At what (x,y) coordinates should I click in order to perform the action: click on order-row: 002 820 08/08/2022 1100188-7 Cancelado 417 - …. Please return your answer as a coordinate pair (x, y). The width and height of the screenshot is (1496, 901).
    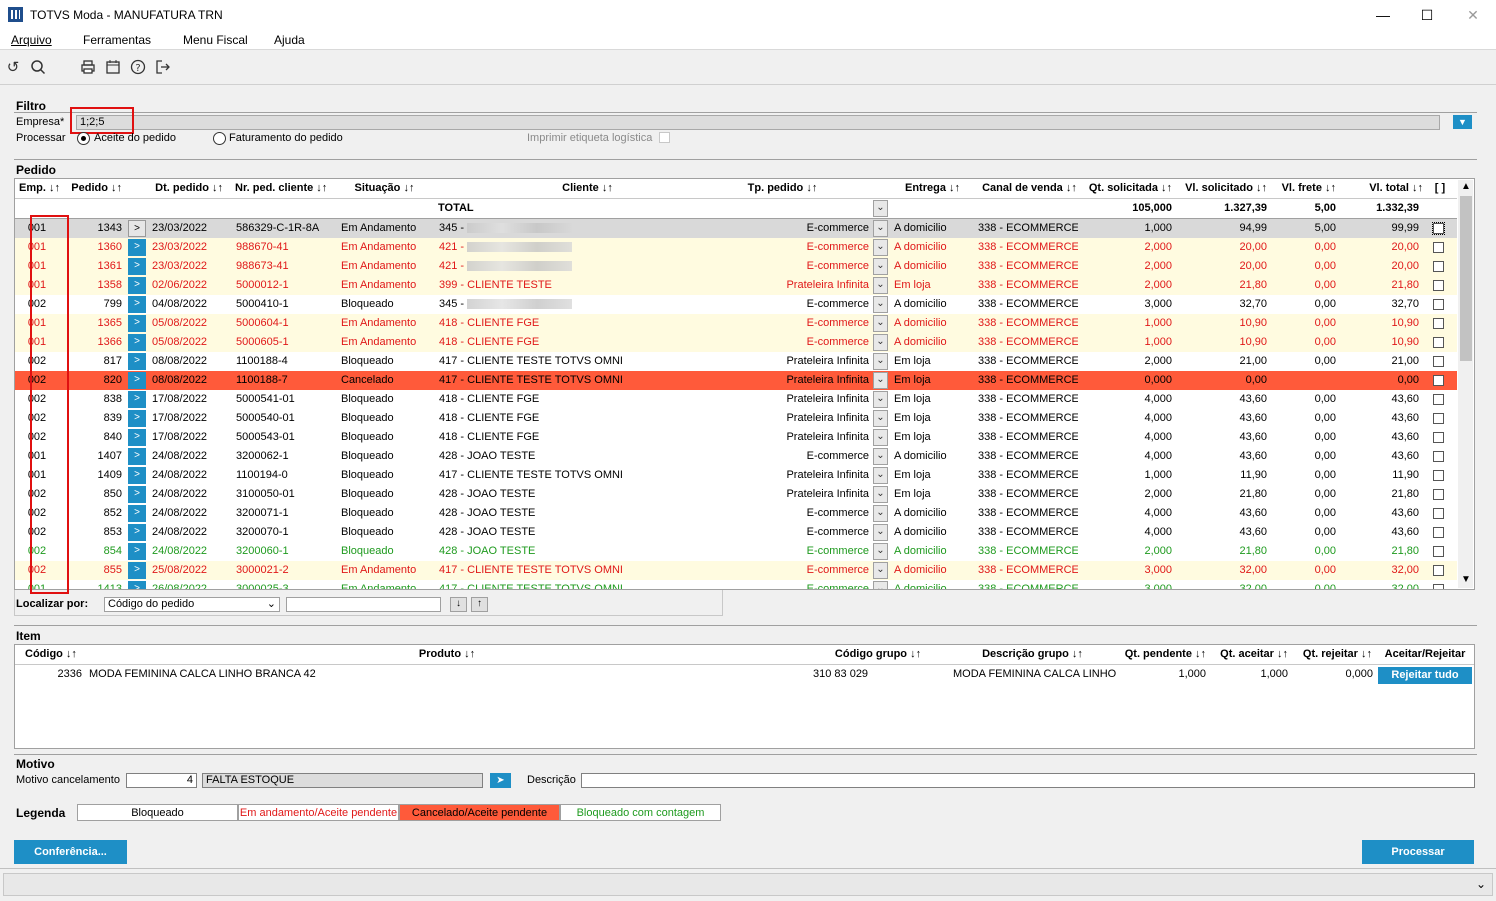
    Looking at the image, I should click on (736, 380).